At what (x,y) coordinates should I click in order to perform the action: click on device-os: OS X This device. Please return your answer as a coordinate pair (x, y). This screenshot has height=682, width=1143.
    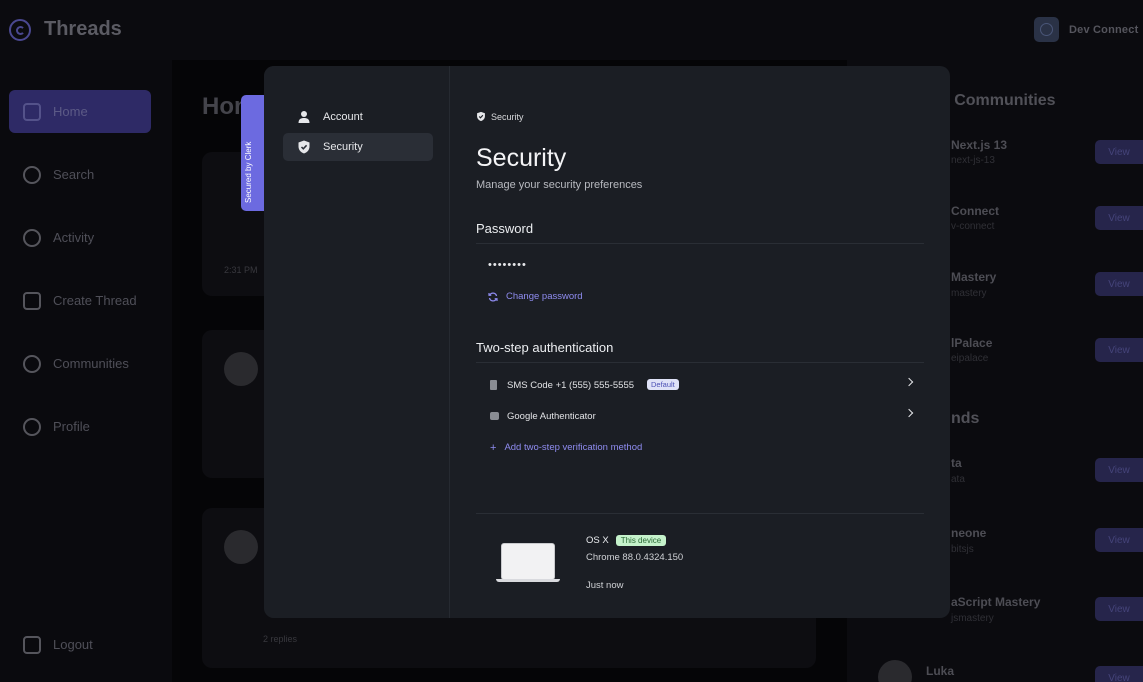
    Looking at the image, I should click on (626, 540).